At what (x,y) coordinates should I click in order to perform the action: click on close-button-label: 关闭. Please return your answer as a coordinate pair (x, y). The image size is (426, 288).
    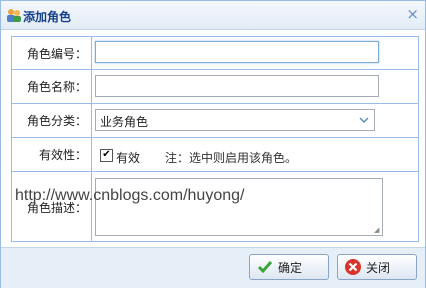
    Looking at the image, I should click on (378, 267).